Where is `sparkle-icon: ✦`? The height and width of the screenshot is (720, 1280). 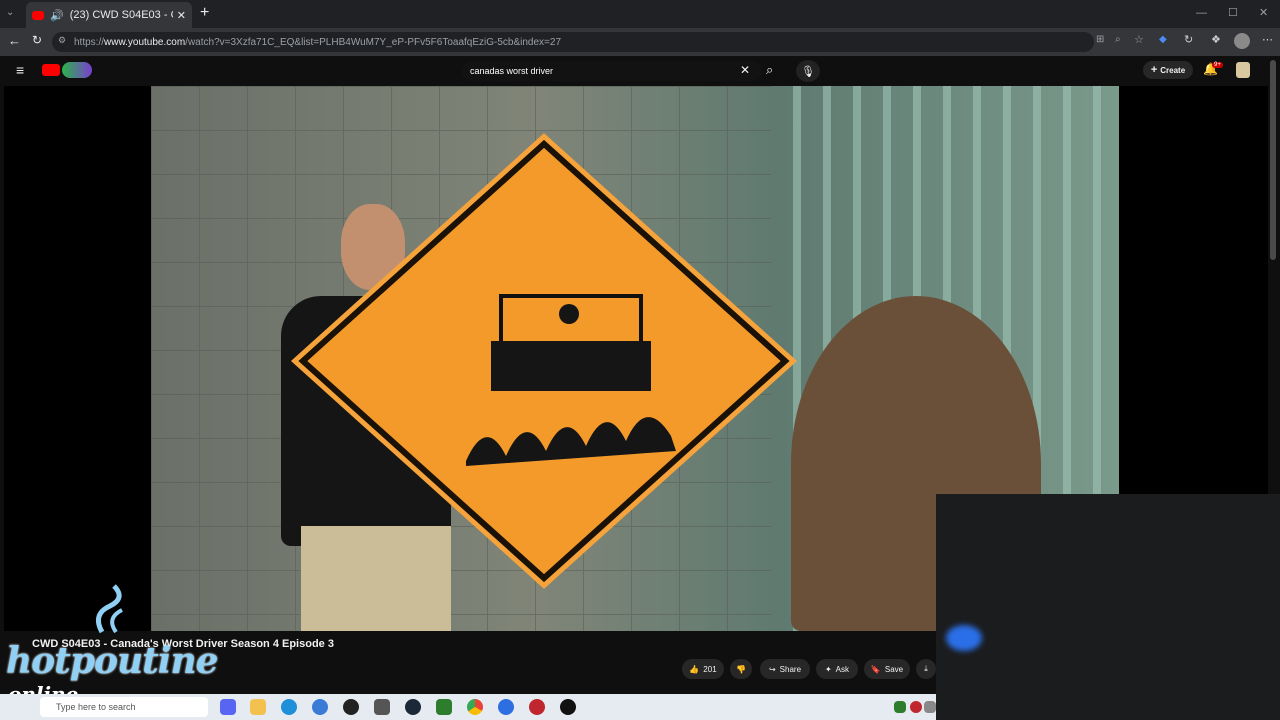
sparkle-icon: ✦ is located at coordinates (828, 669).